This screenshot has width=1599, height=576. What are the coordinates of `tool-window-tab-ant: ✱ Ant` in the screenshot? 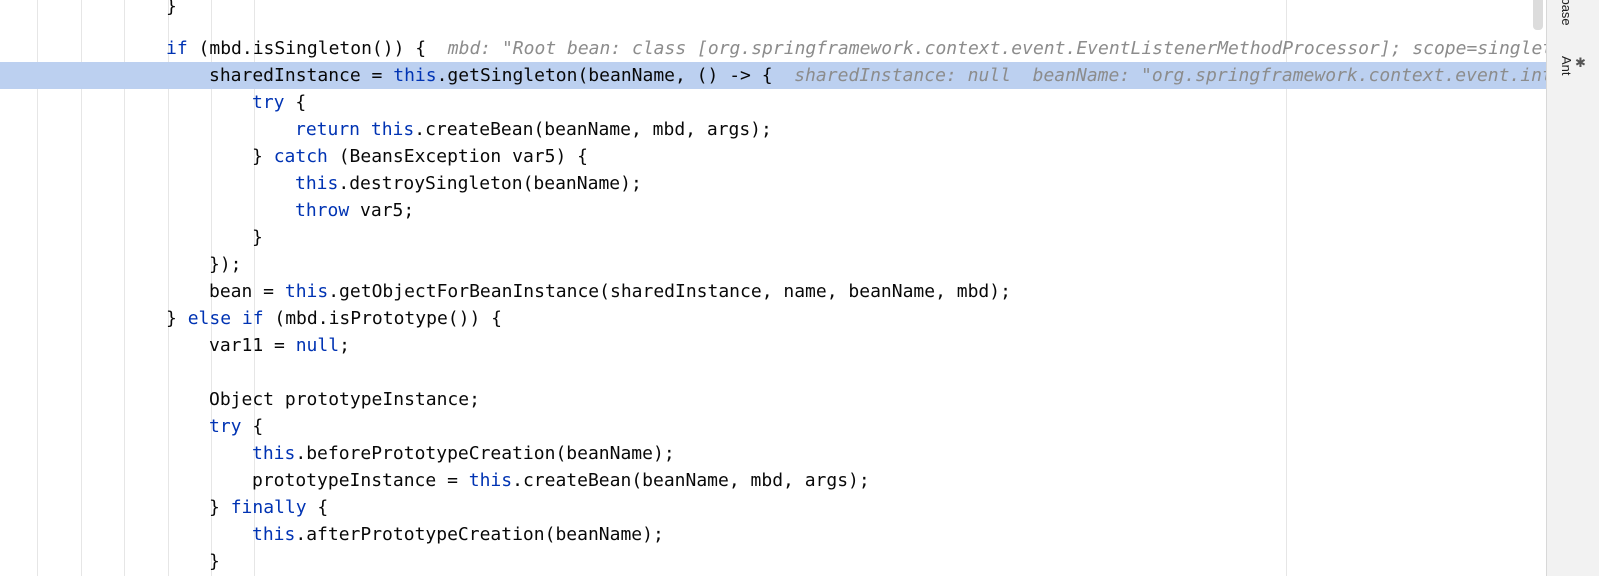 It's located at (1574, 66).